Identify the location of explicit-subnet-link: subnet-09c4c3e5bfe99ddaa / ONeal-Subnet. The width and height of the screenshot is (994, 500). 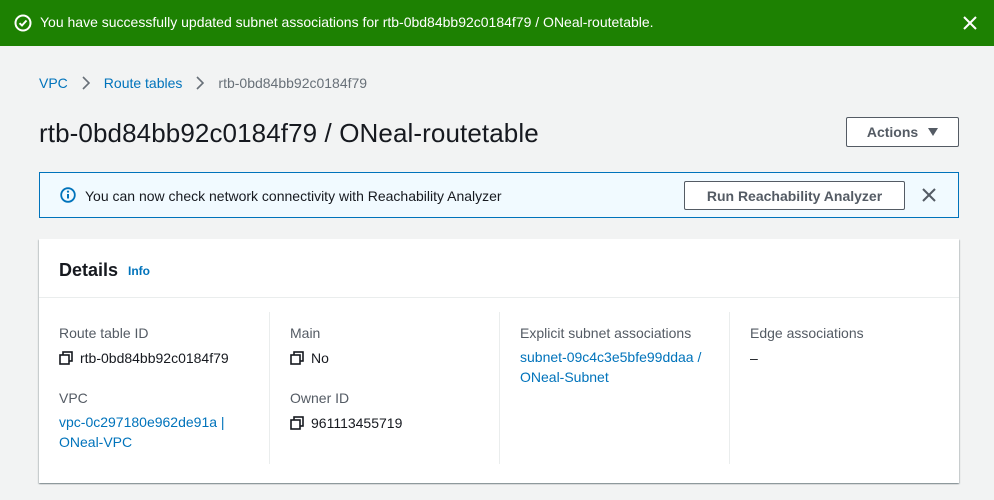
(610, 367).